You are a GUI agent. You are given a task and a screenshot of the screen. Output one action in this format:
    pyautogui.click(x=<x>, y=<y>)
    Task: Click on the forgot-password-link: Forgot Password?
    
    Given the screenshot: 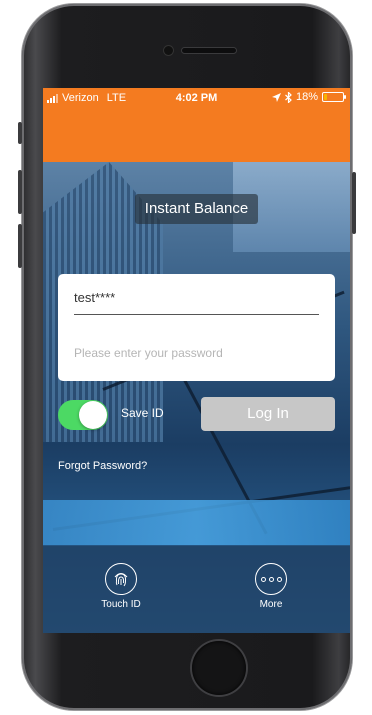 What is the action you would take?
    pyautogui.click(x=102, y=466)
    